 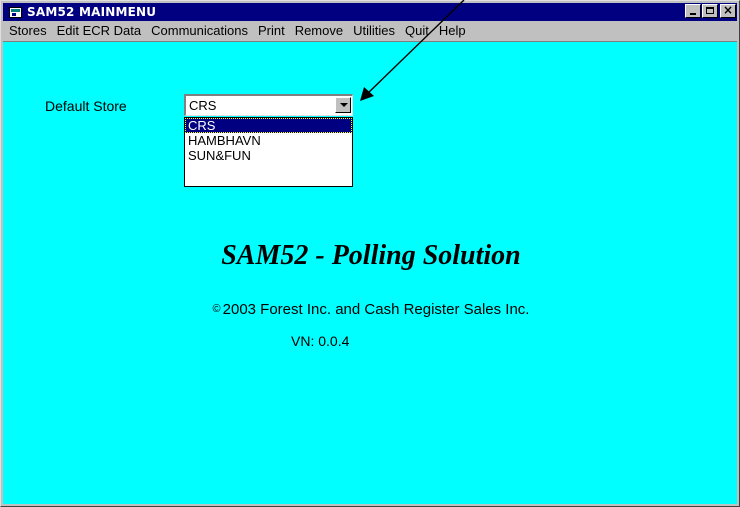 I want to click on maximize-icon, so click(x=710, y=10).